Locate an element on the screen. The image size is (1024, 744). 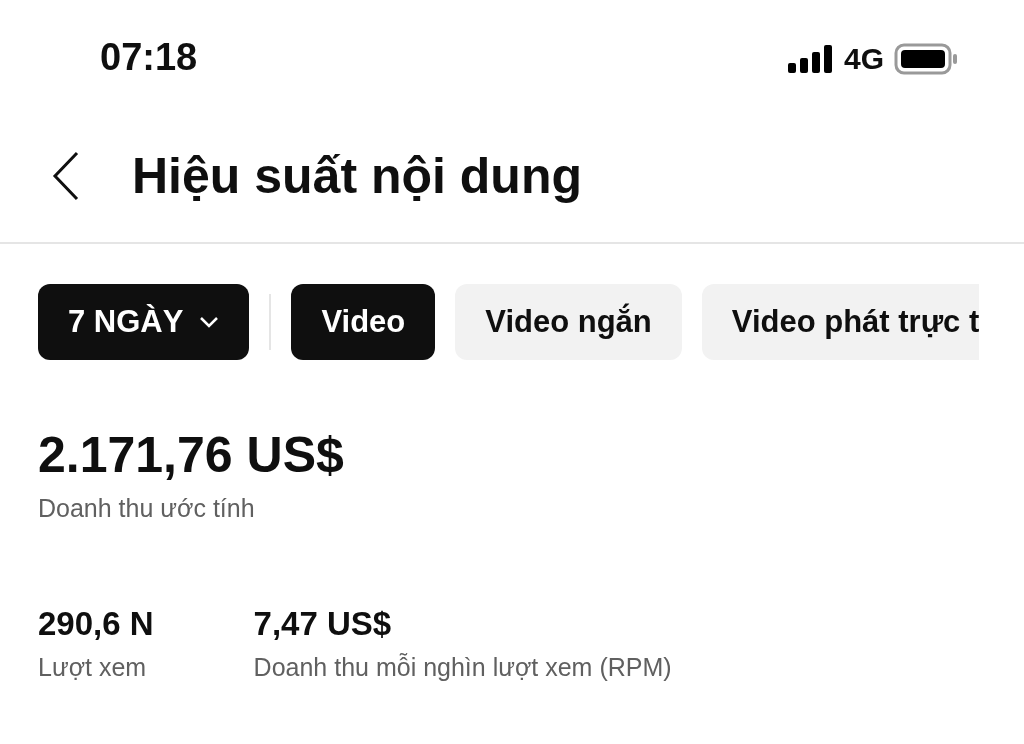
stat-label: Doanh thu mỗi nghìn lượt xem (RPM) is located at coordinates (462, 667).